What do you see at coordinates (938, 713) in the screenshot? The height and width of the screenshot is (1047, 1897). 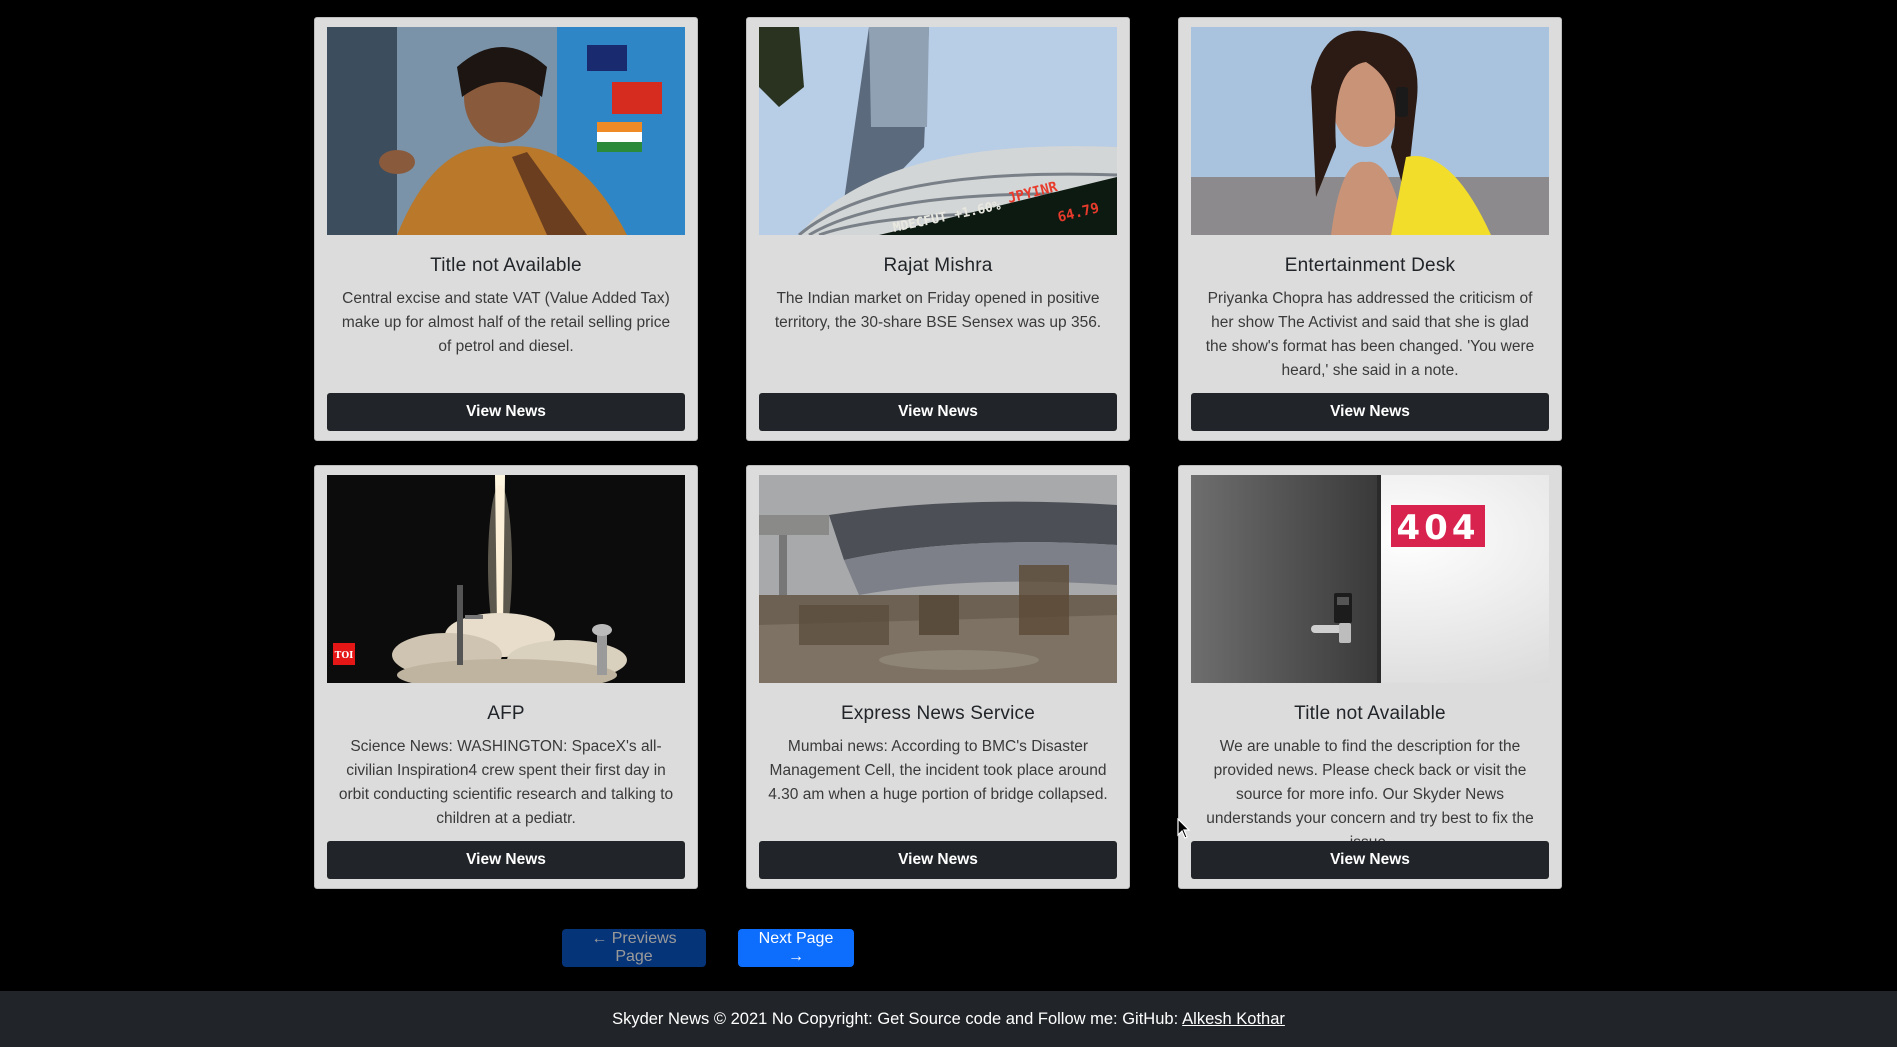 I see `card-title: Express News Service` at bounding box center [938, 713].